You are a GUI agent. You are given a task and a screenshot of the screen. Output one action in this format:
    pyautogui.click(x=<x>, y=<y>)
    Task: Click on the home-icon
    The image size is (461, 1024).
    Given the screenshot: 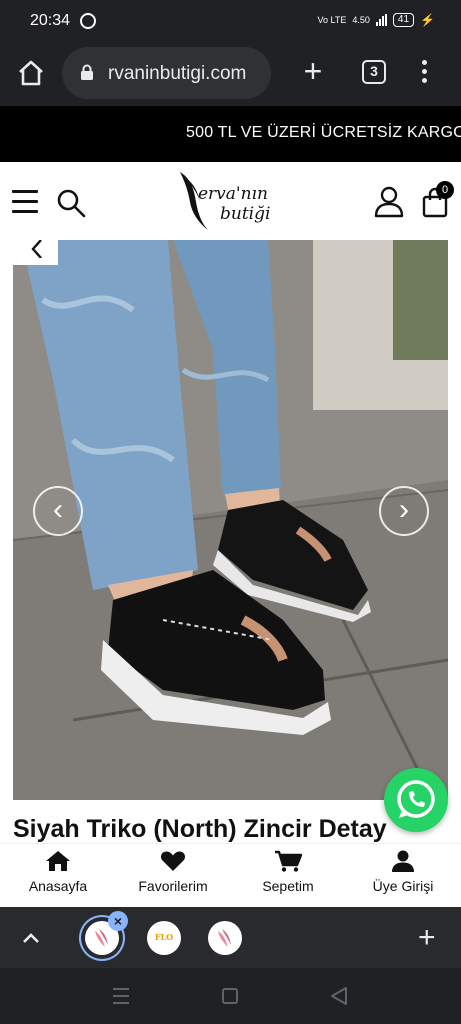 What is the action you would take?
    pyautogui.click(x=58, y=861)
    